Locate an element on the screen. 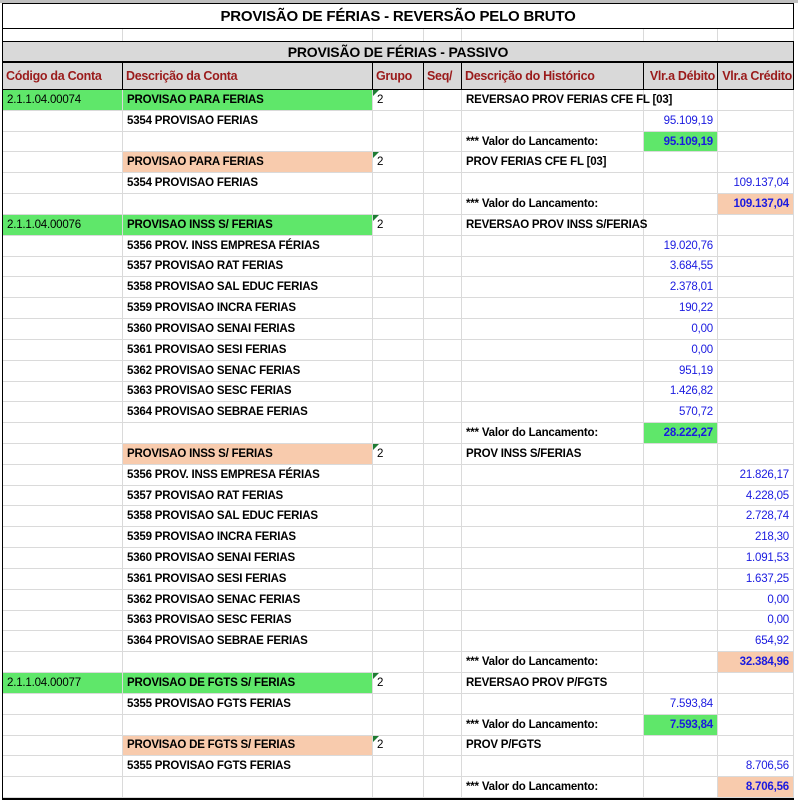 The width and height of the screenshot is (798, 803). cell-desc: 5364 PROVISAO SEBRAE FERIAS is located at coordinates (248, 642).